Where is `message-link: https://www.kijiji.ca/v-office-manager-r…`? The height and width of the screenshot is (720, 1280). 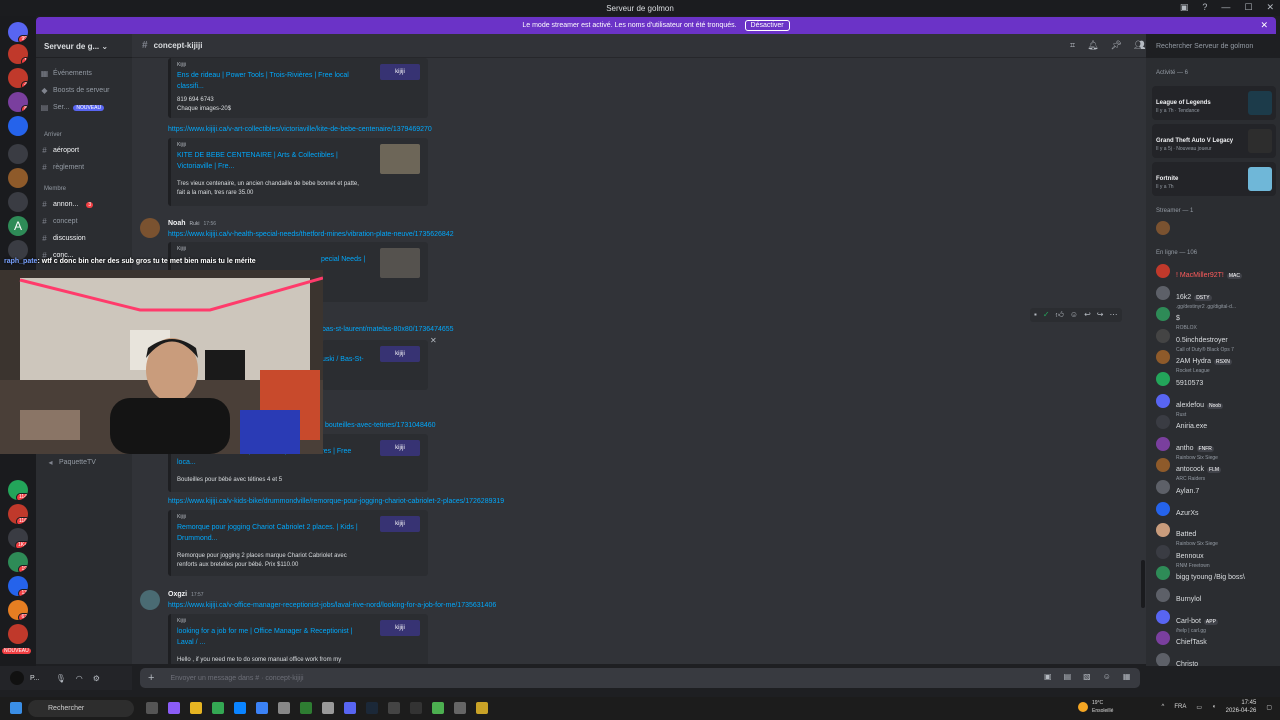 message-link: https://www.kijiji.ca/v-office-manager-r… is located at coordinates (332, 605).